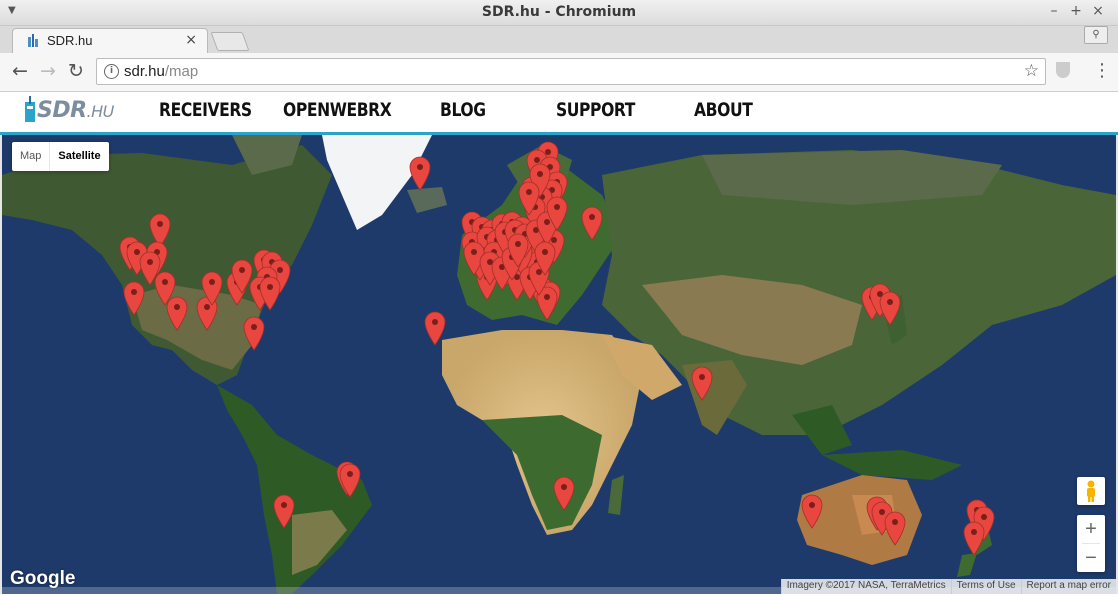 The image size is (1118, 594). I want to click on zoom-in-button: +, so click(1091, 529).